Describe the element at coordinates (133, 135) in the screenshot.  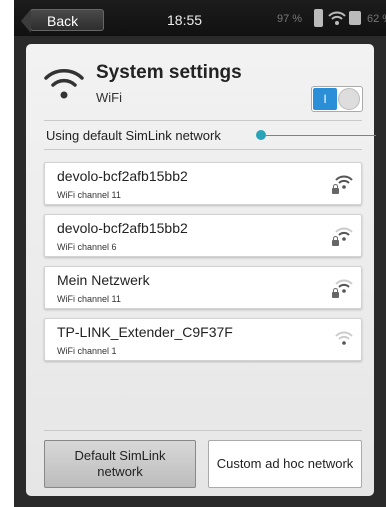
I see `network-status-text: Using default SimLink network` at that location.